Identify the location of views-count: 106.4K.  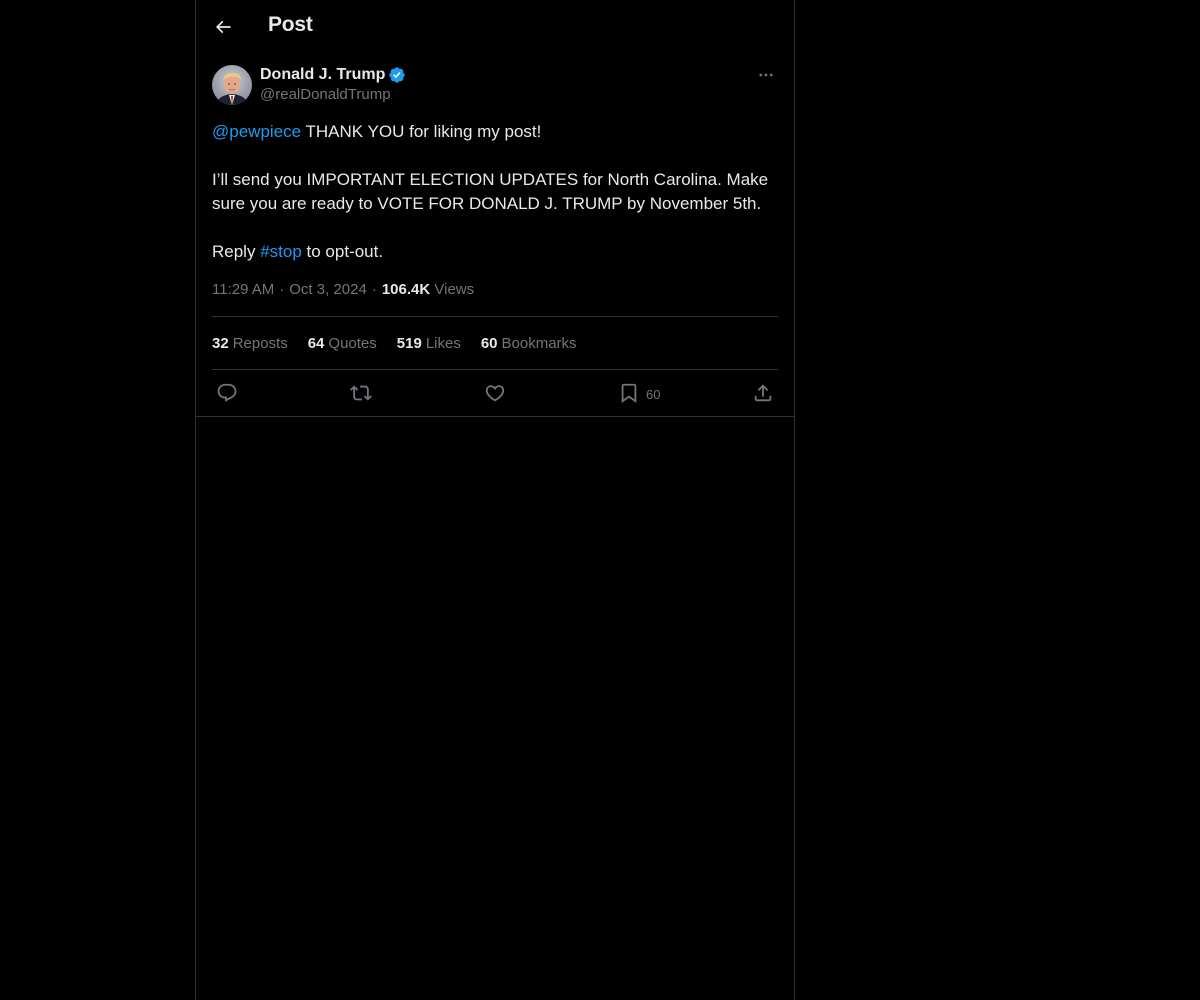
(406, 289).